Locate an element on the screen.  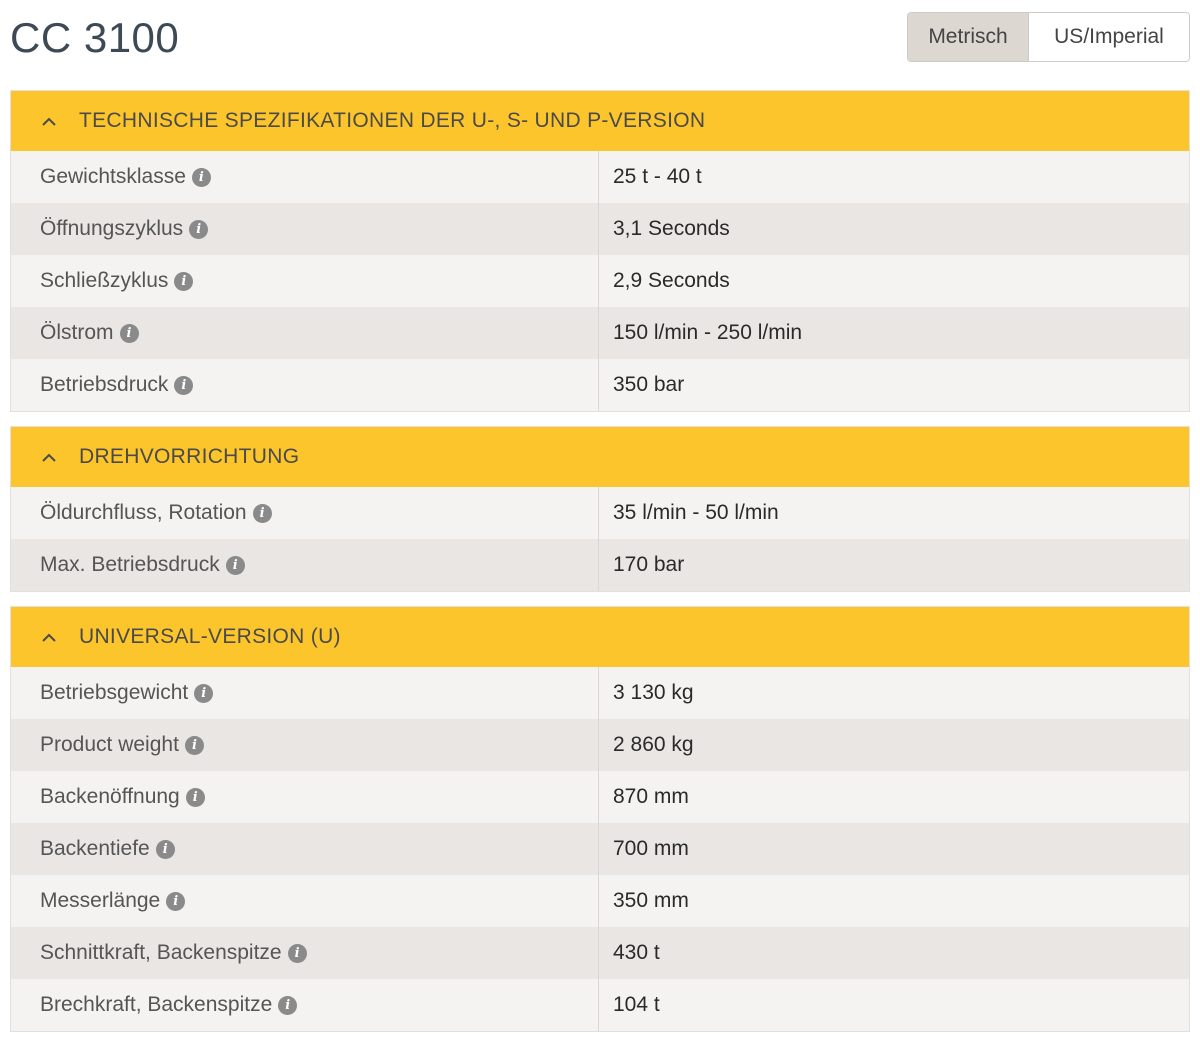
spec-label-cell: Backenöffnung i is located at coordinates (305, 797).